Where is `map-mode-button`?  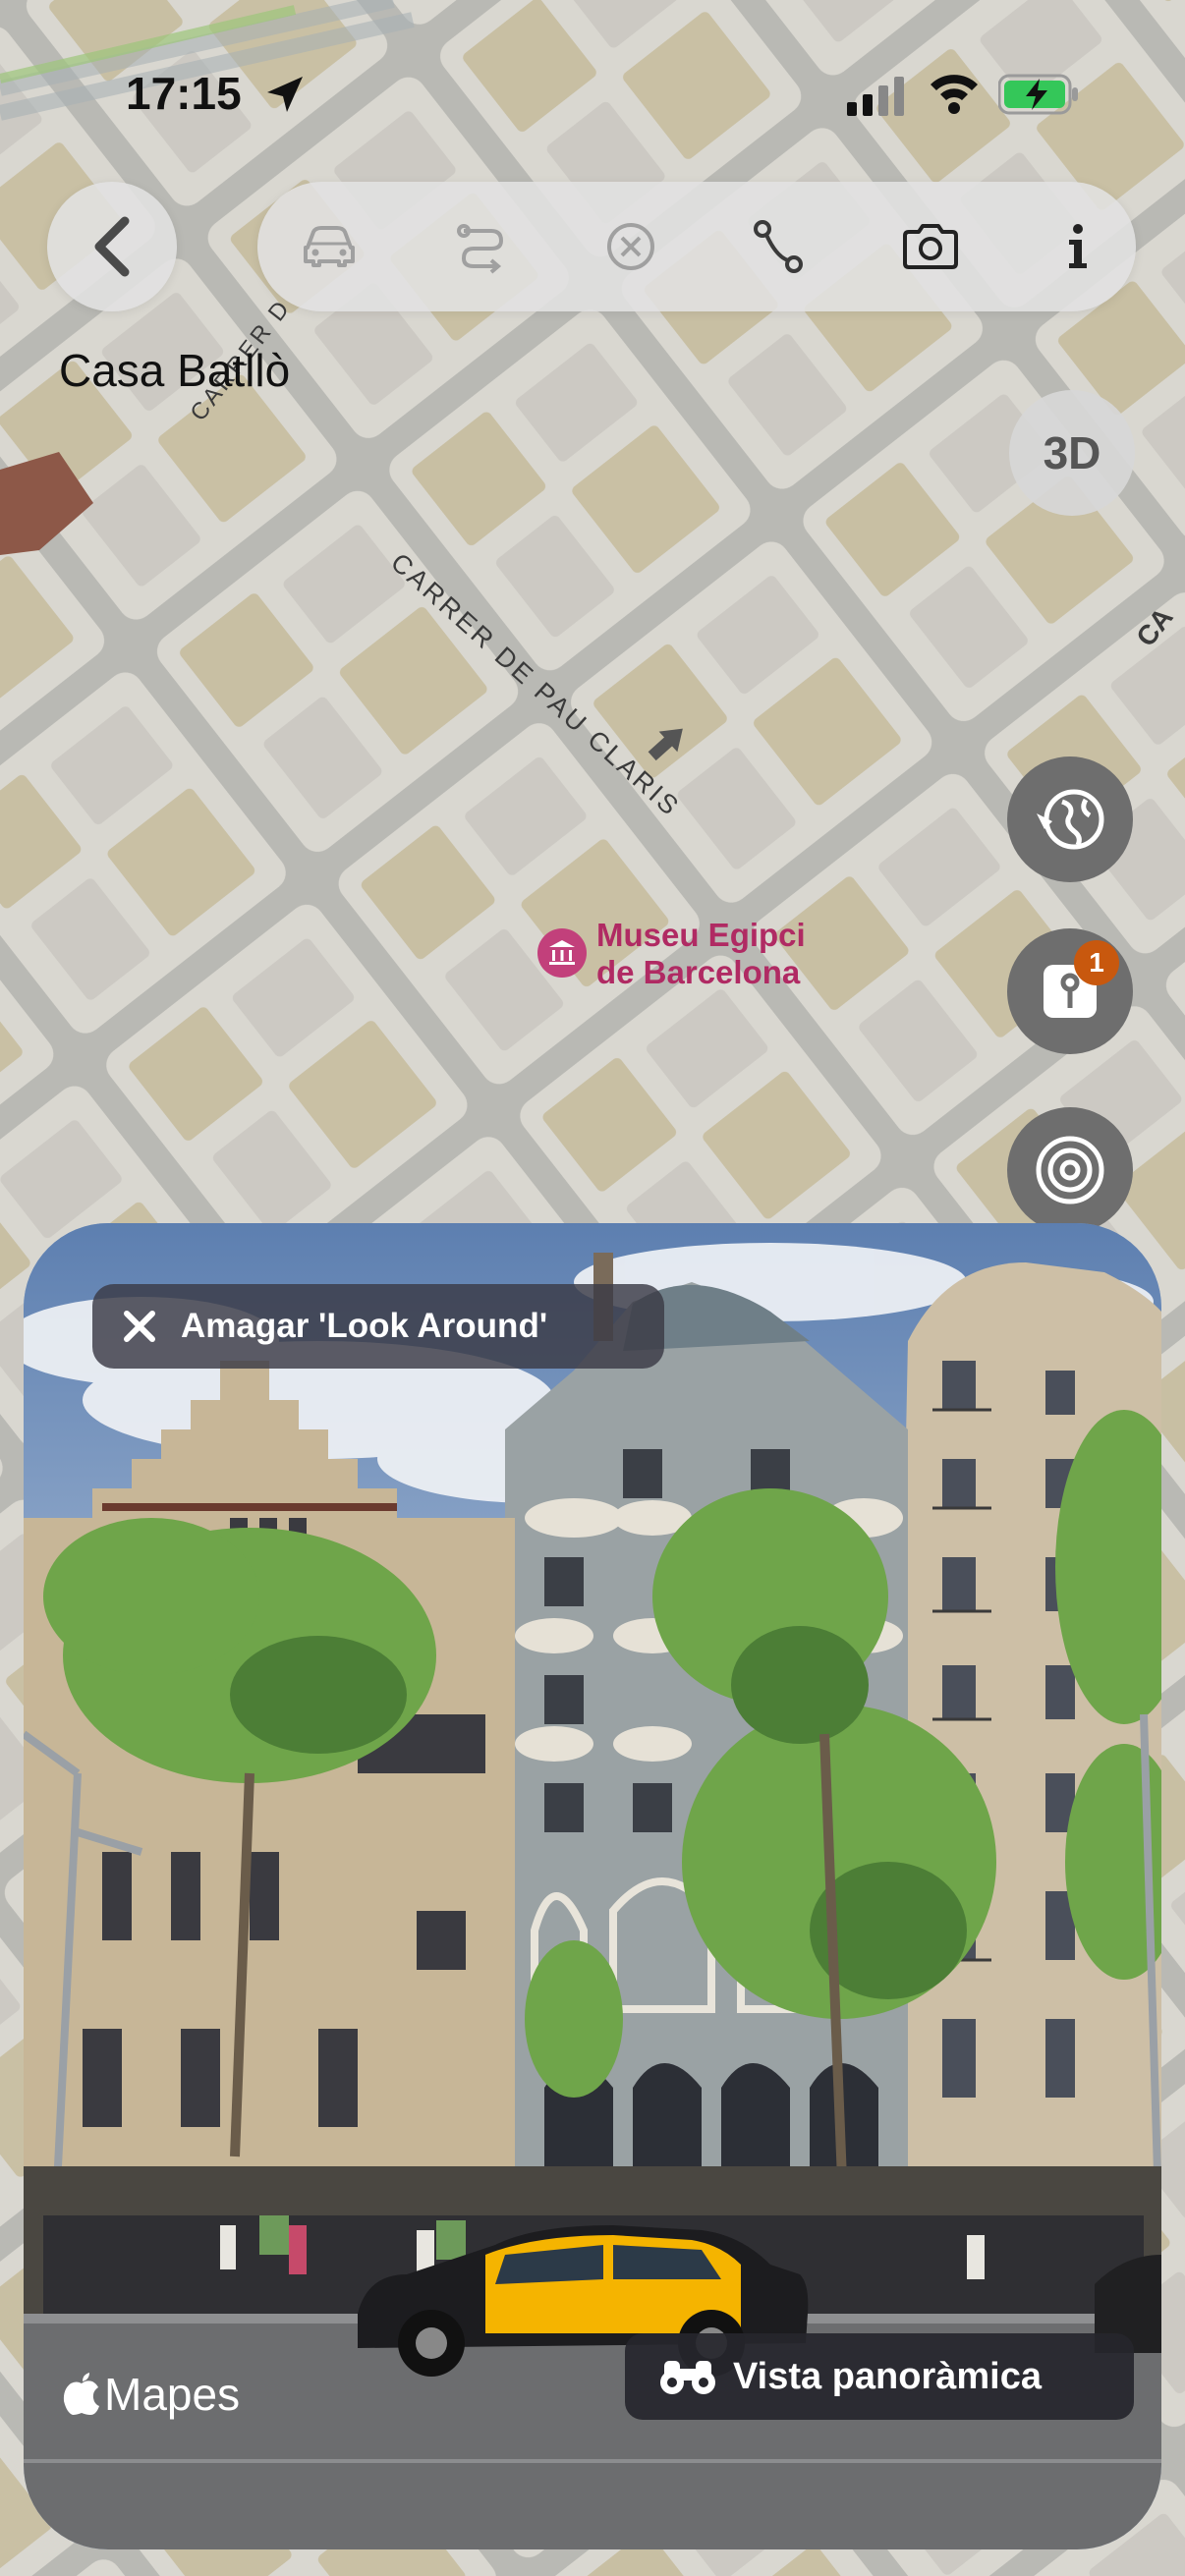
map-mode-button is located at coordinates (1070, 819).